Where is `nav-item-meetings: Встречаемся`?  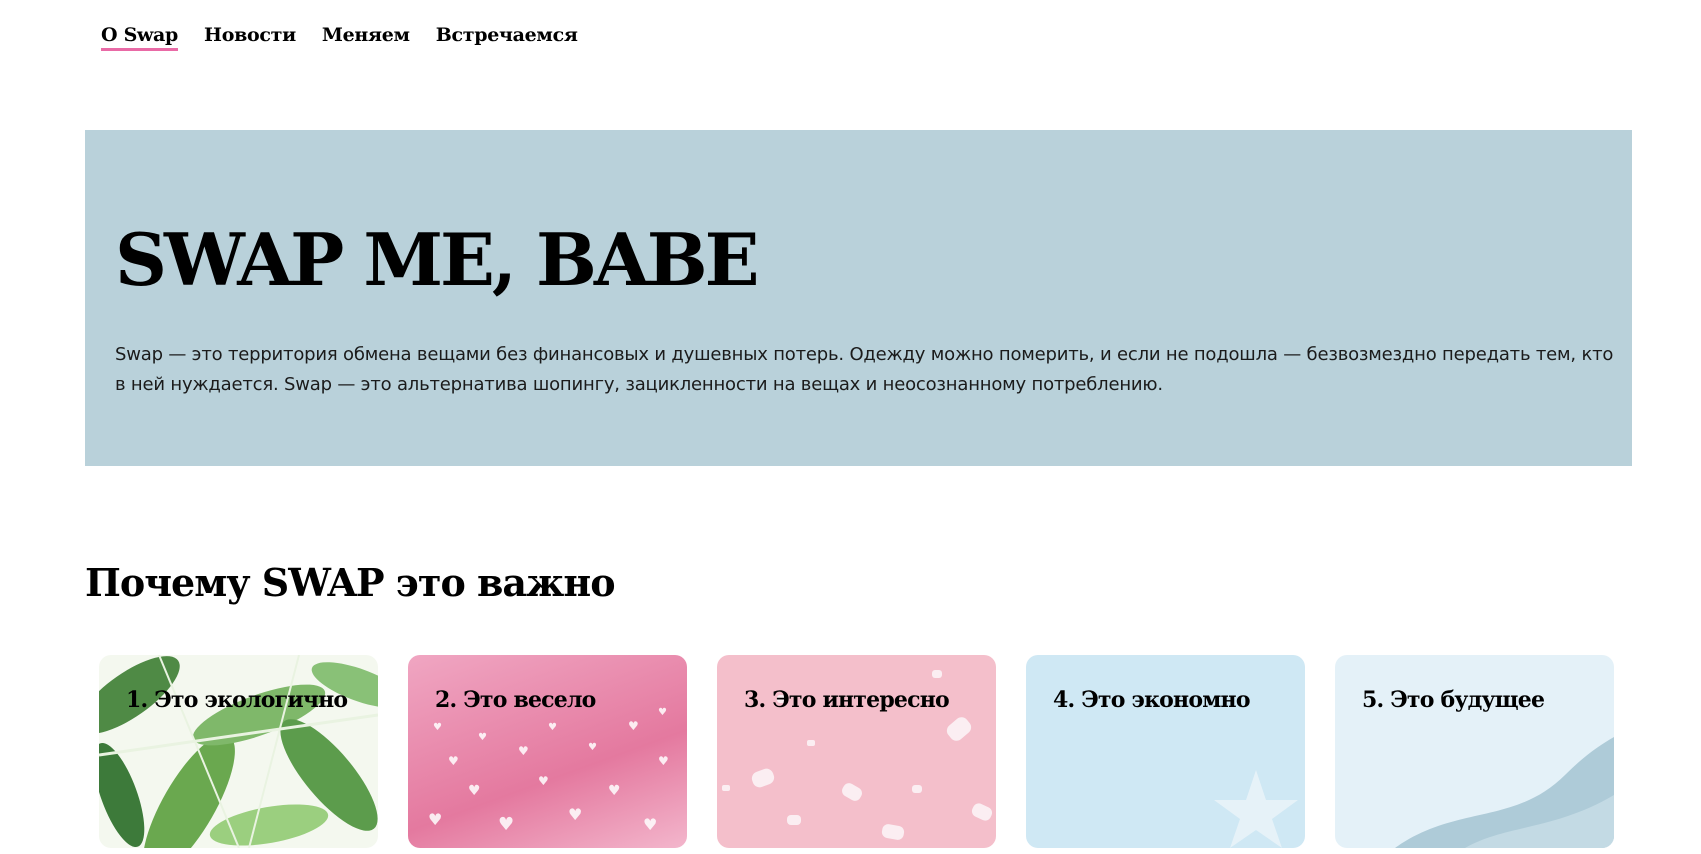
nav-item-meetings: Встречаемся is located at coordinates (507, 37).